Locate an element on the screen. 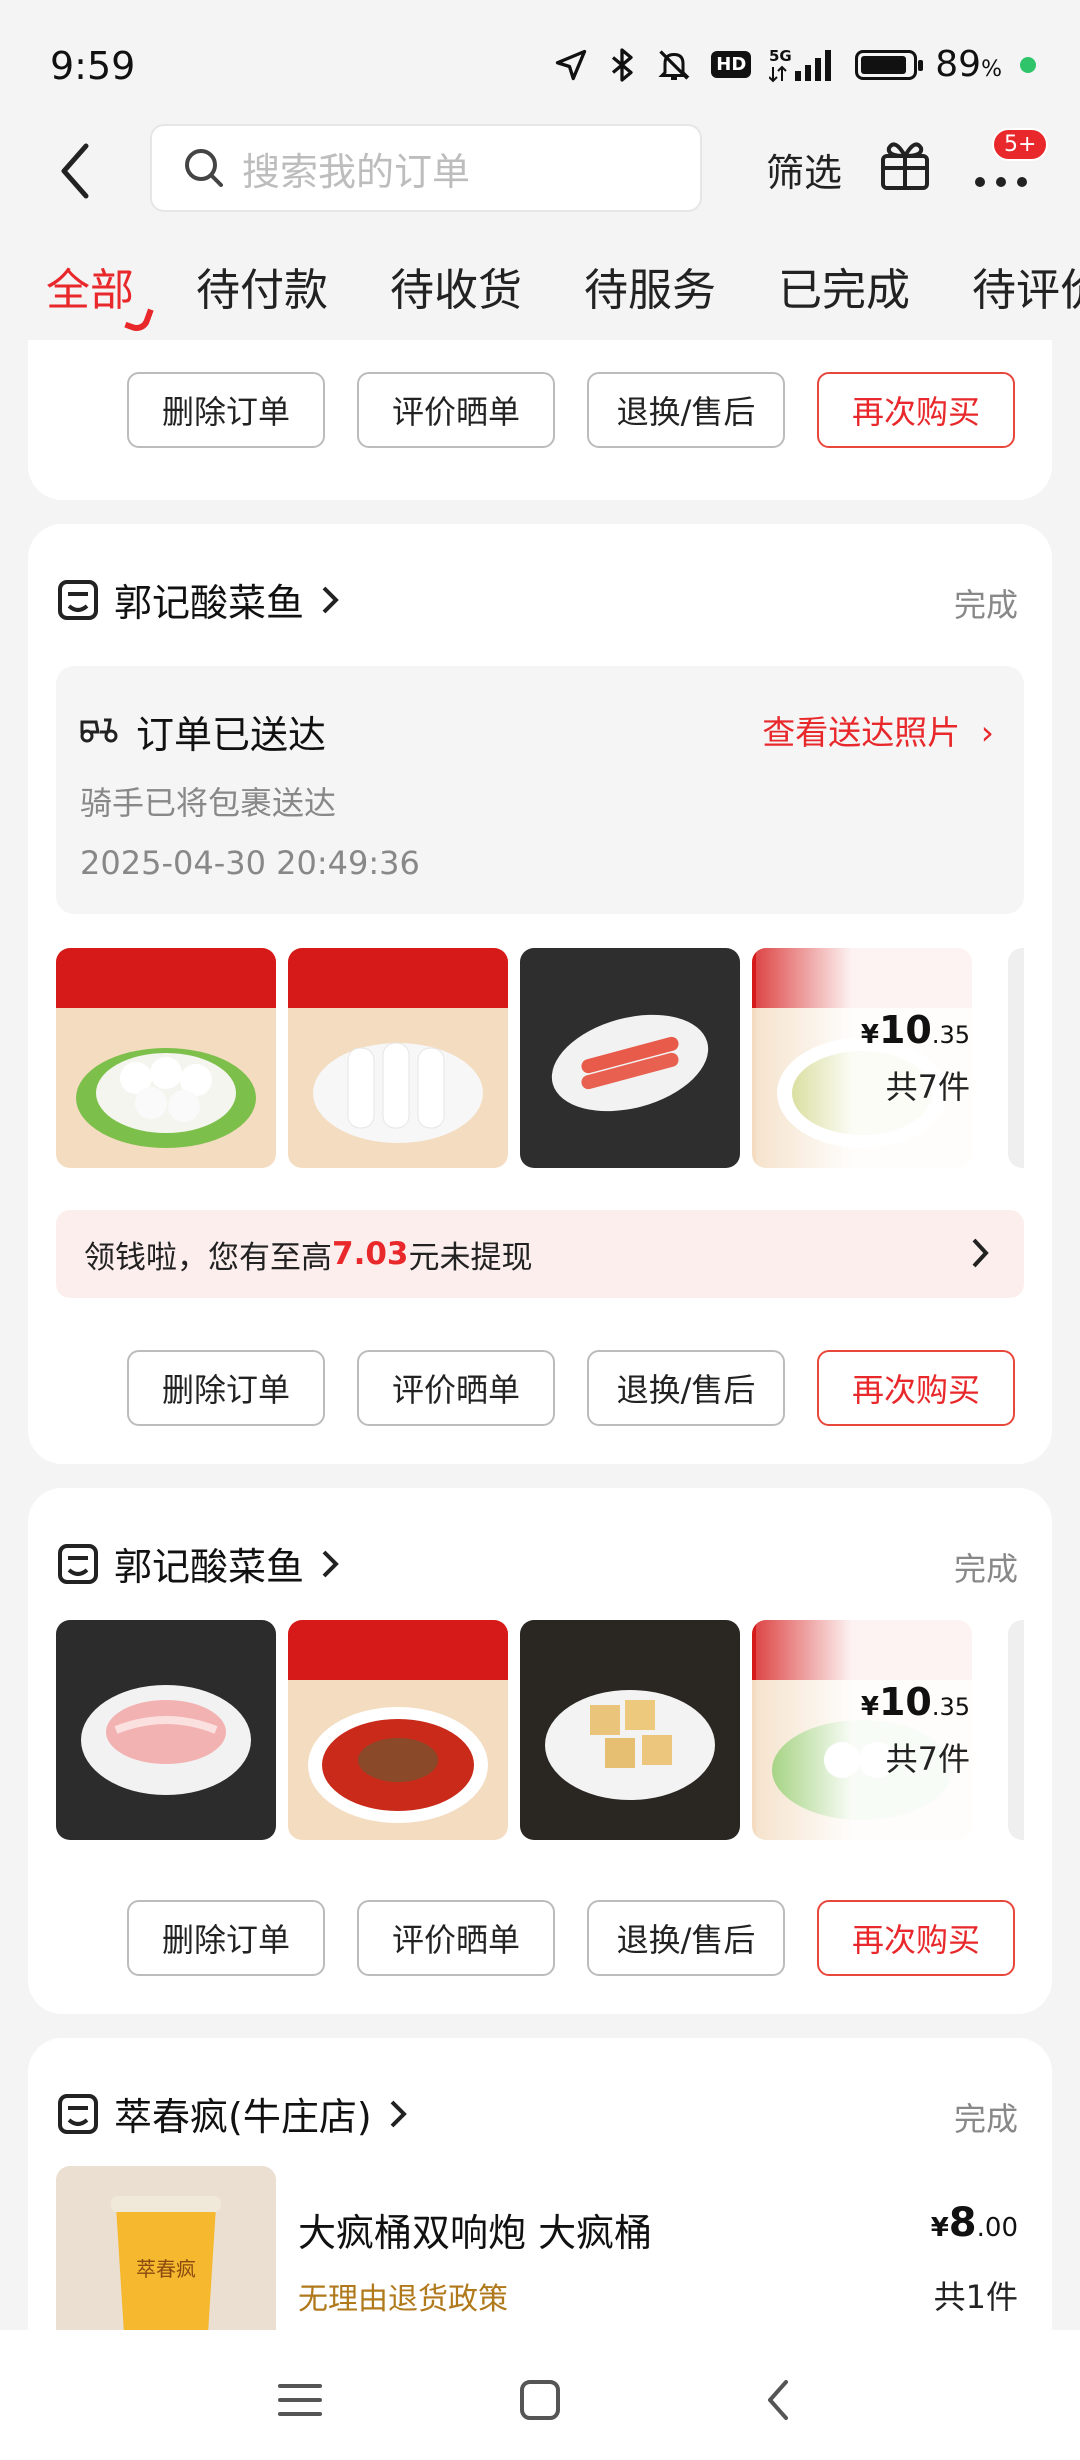  drink-cup-brand: 萃春疯 is located at coordinates (166, 2269).